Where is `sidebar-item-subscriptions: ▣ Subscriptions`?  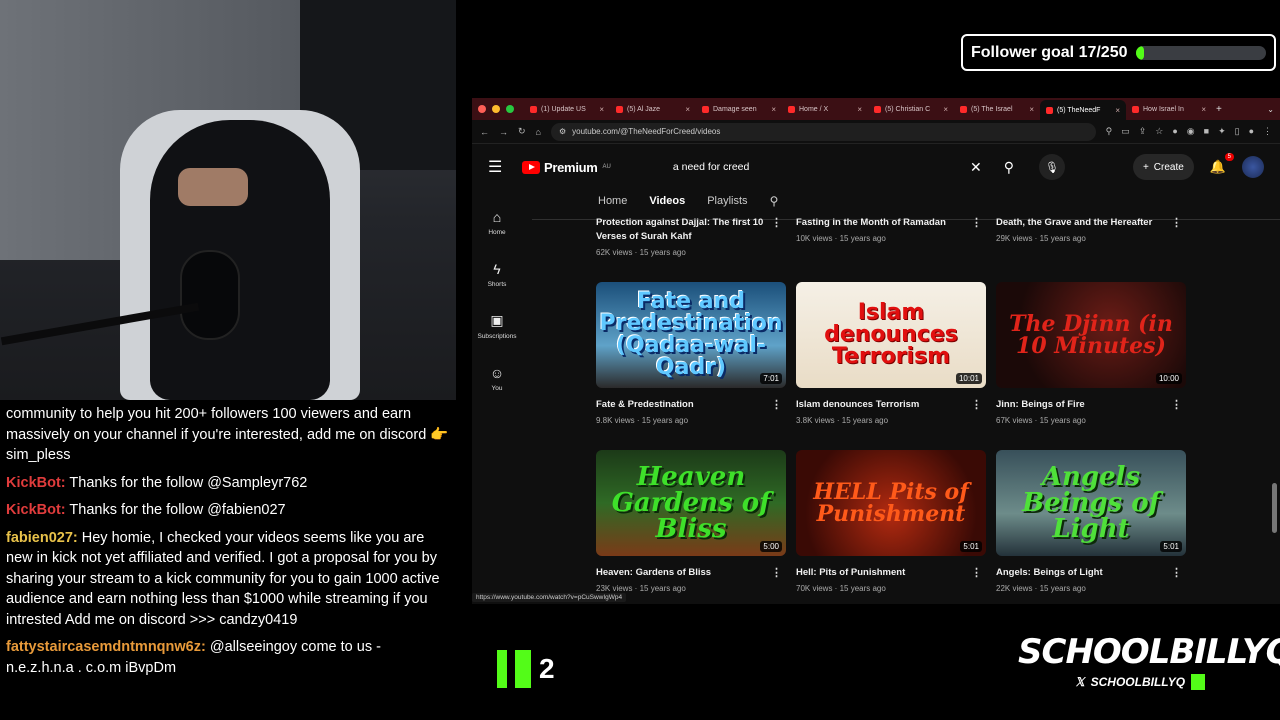 sidebar-item-subscriptions: ▣ Subscriptions is located at coordinates (497, 326).